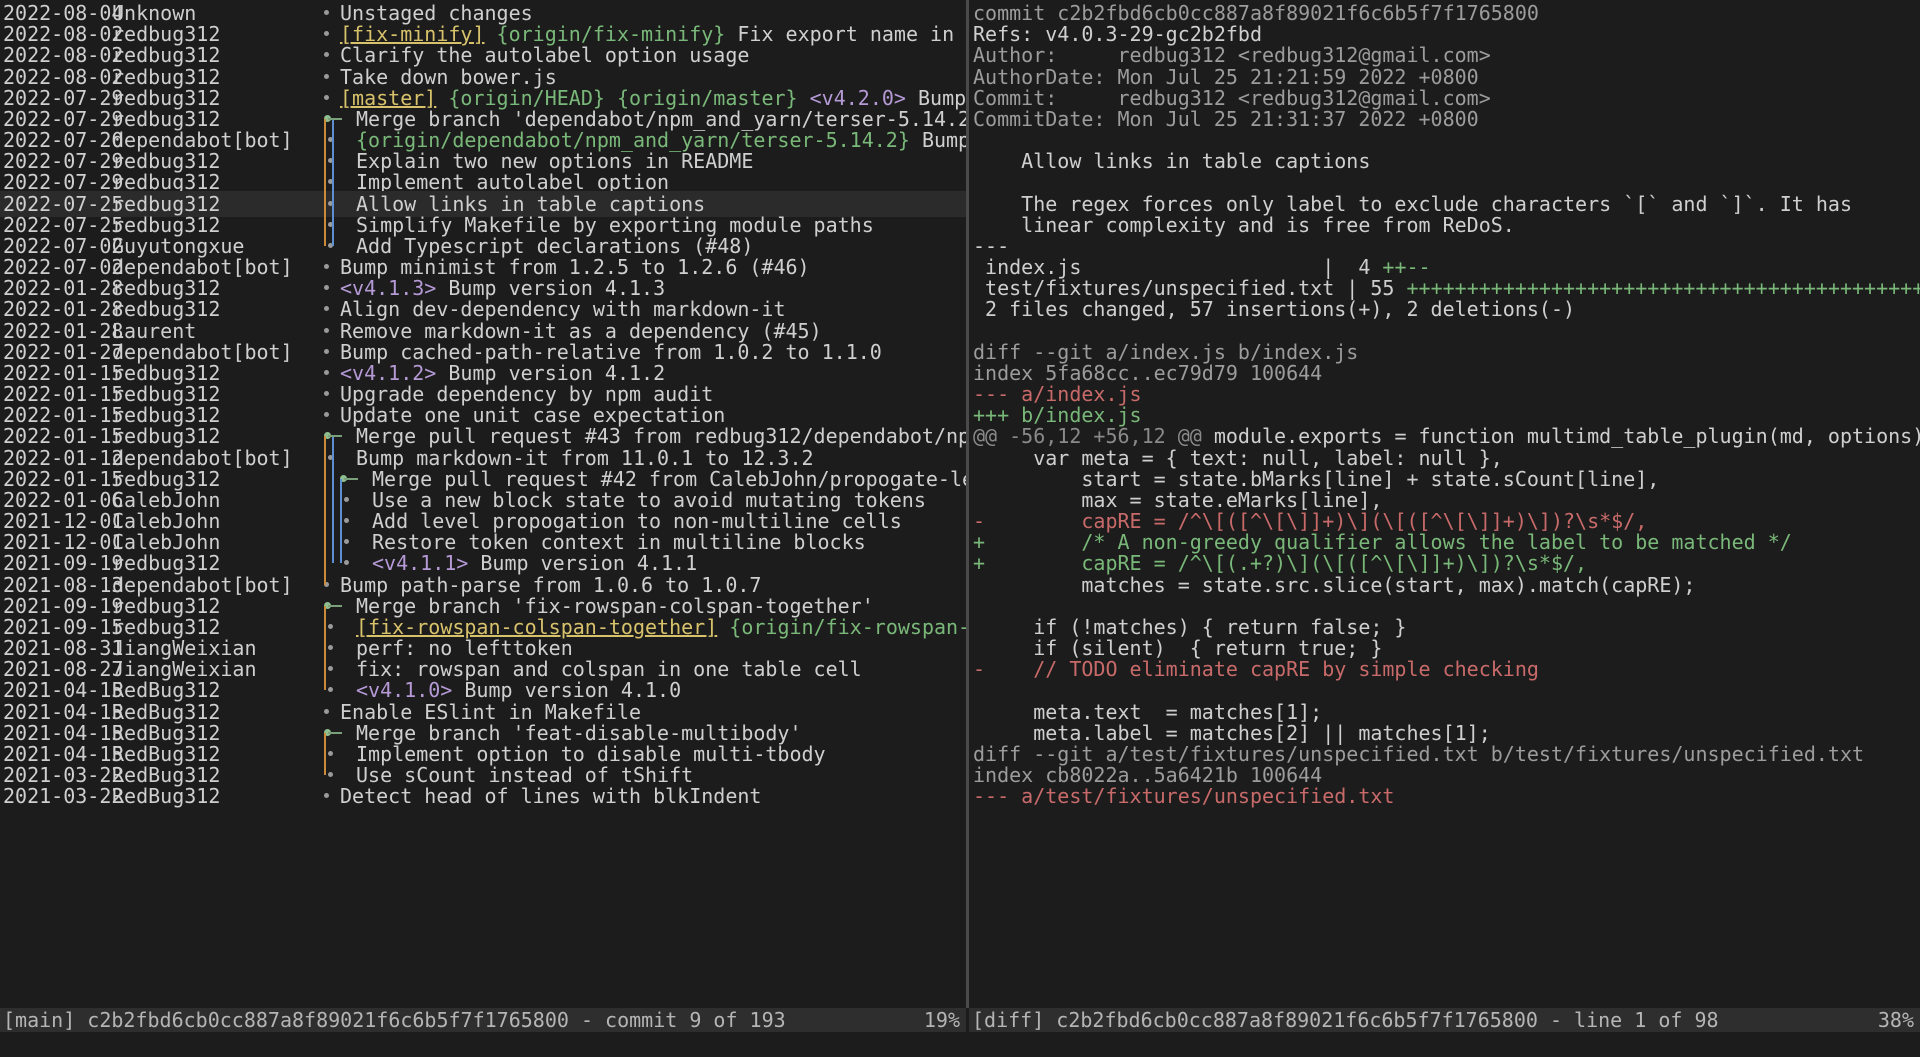 This screenshot has width=1920, height=1057. I want to click on diff-scroll-percent: 38%, so click(1895, 1020).